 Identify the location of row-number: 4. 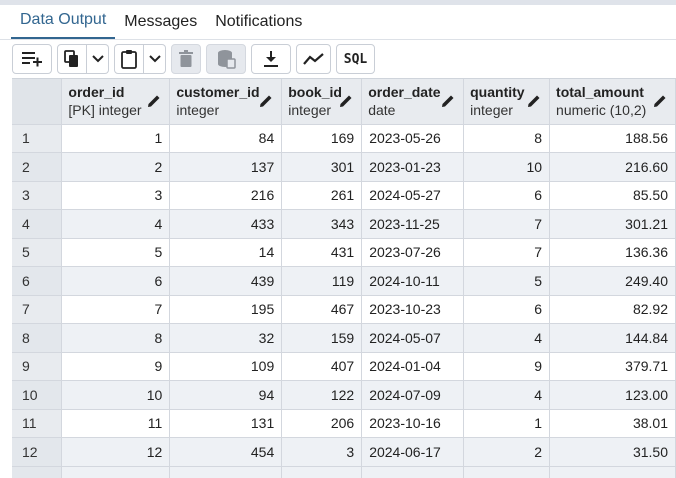
(37, 224).